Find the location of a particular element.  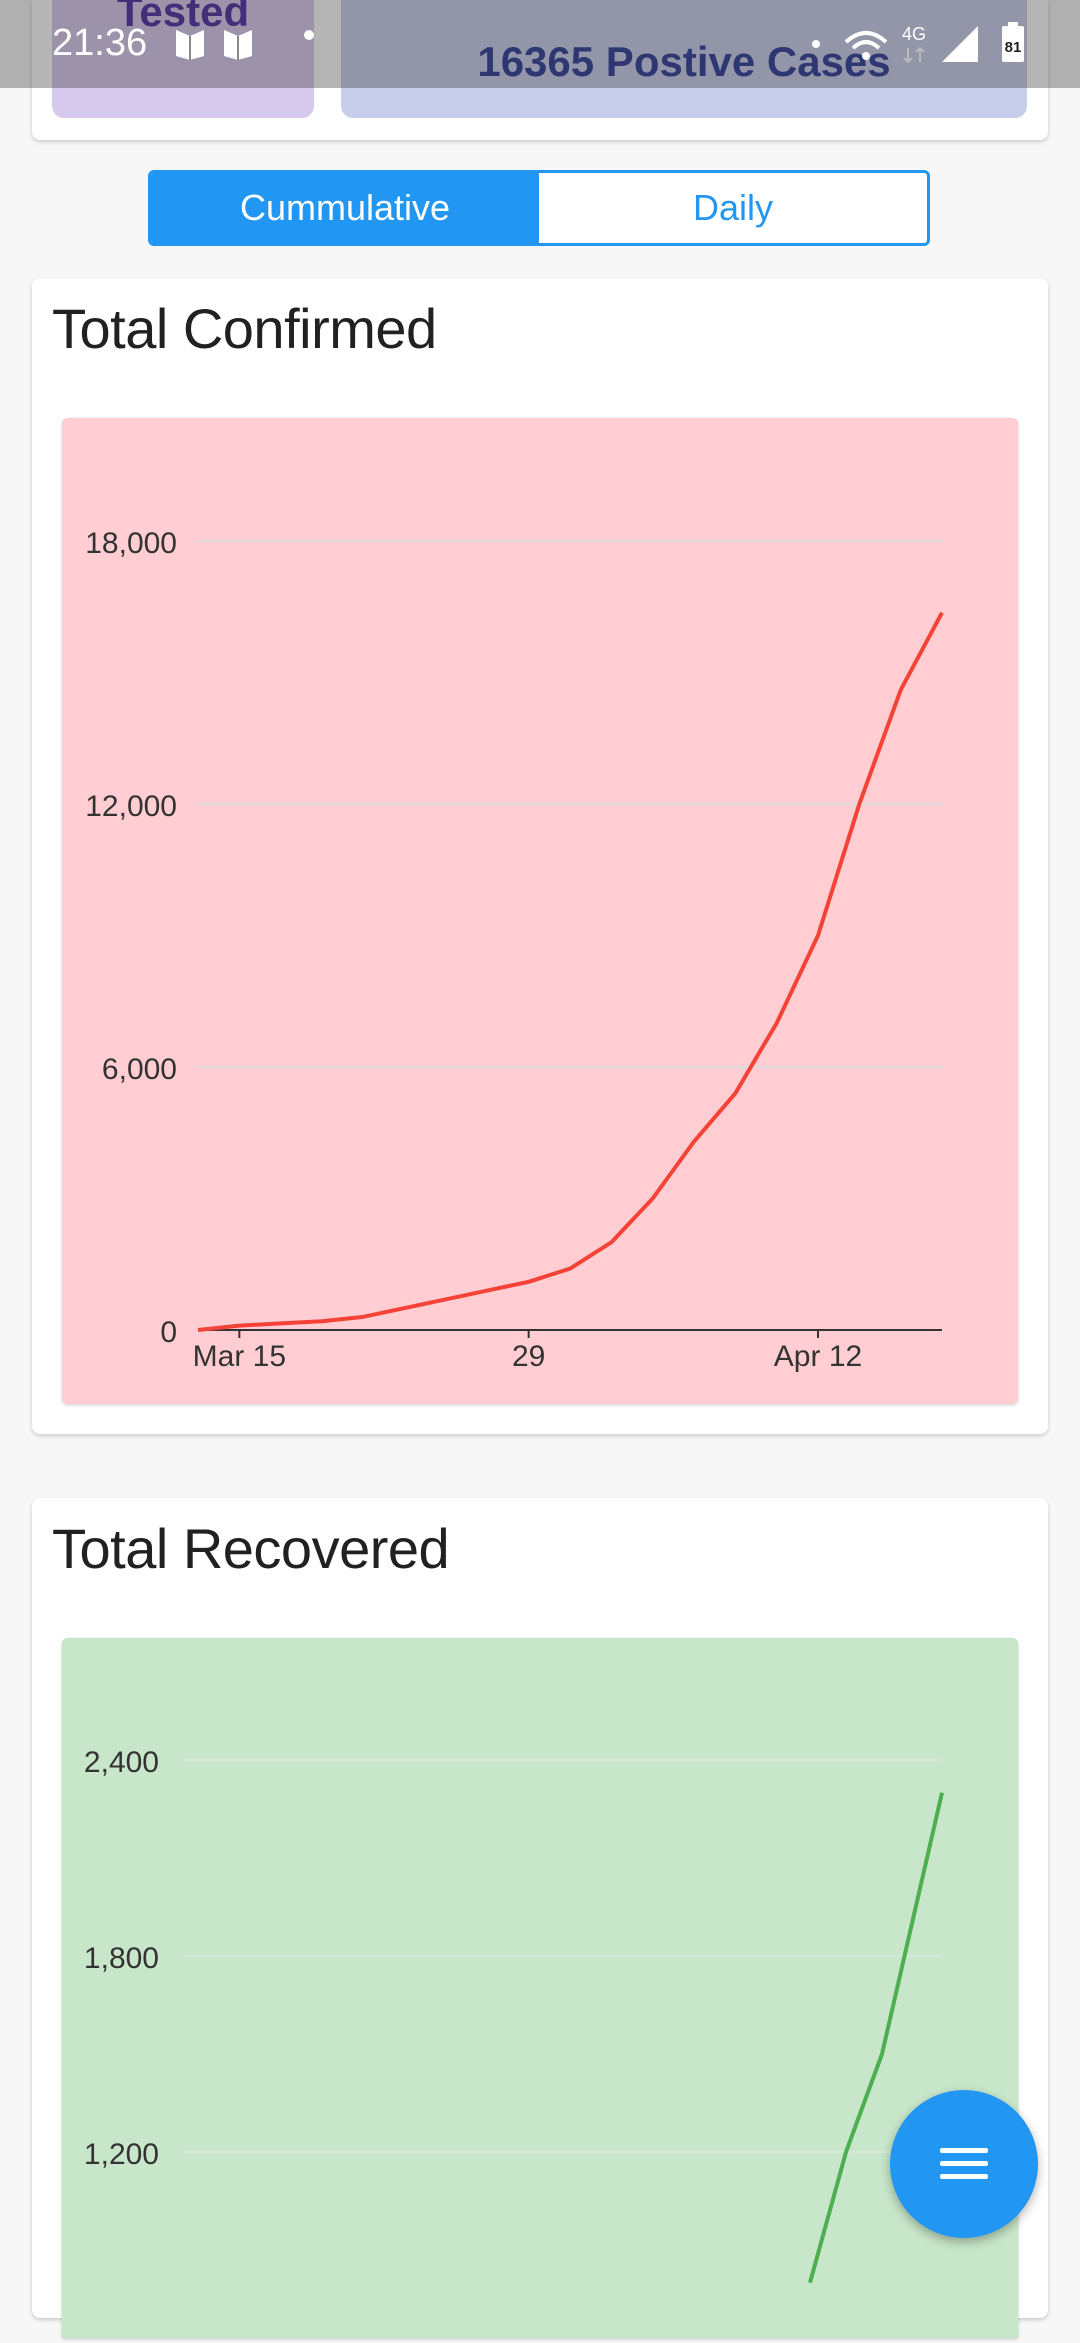

book-app-icon is located at coordinates (214, 45).